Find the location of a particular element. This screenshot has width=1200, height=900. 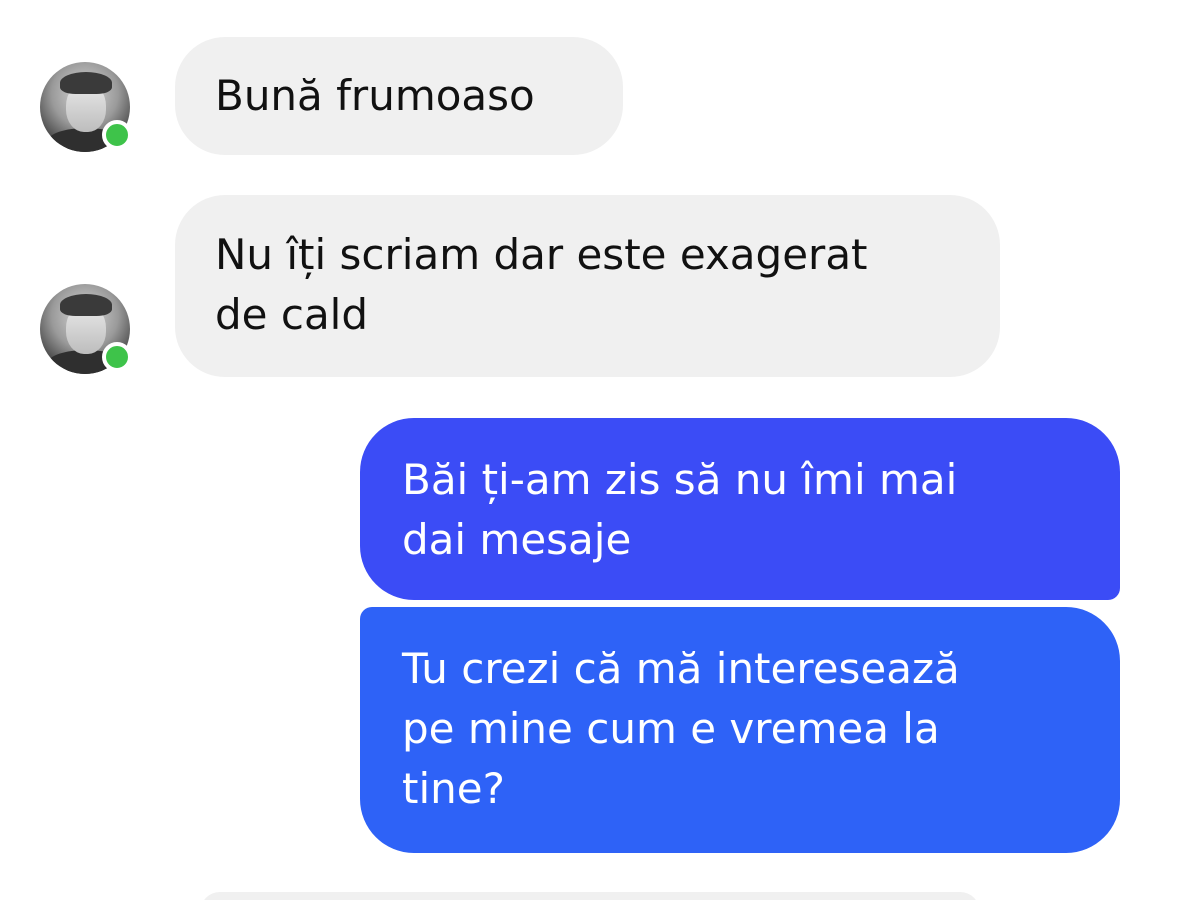

message-text-line: Tu crezi că mă interesează is located at coordinates (681, 668).